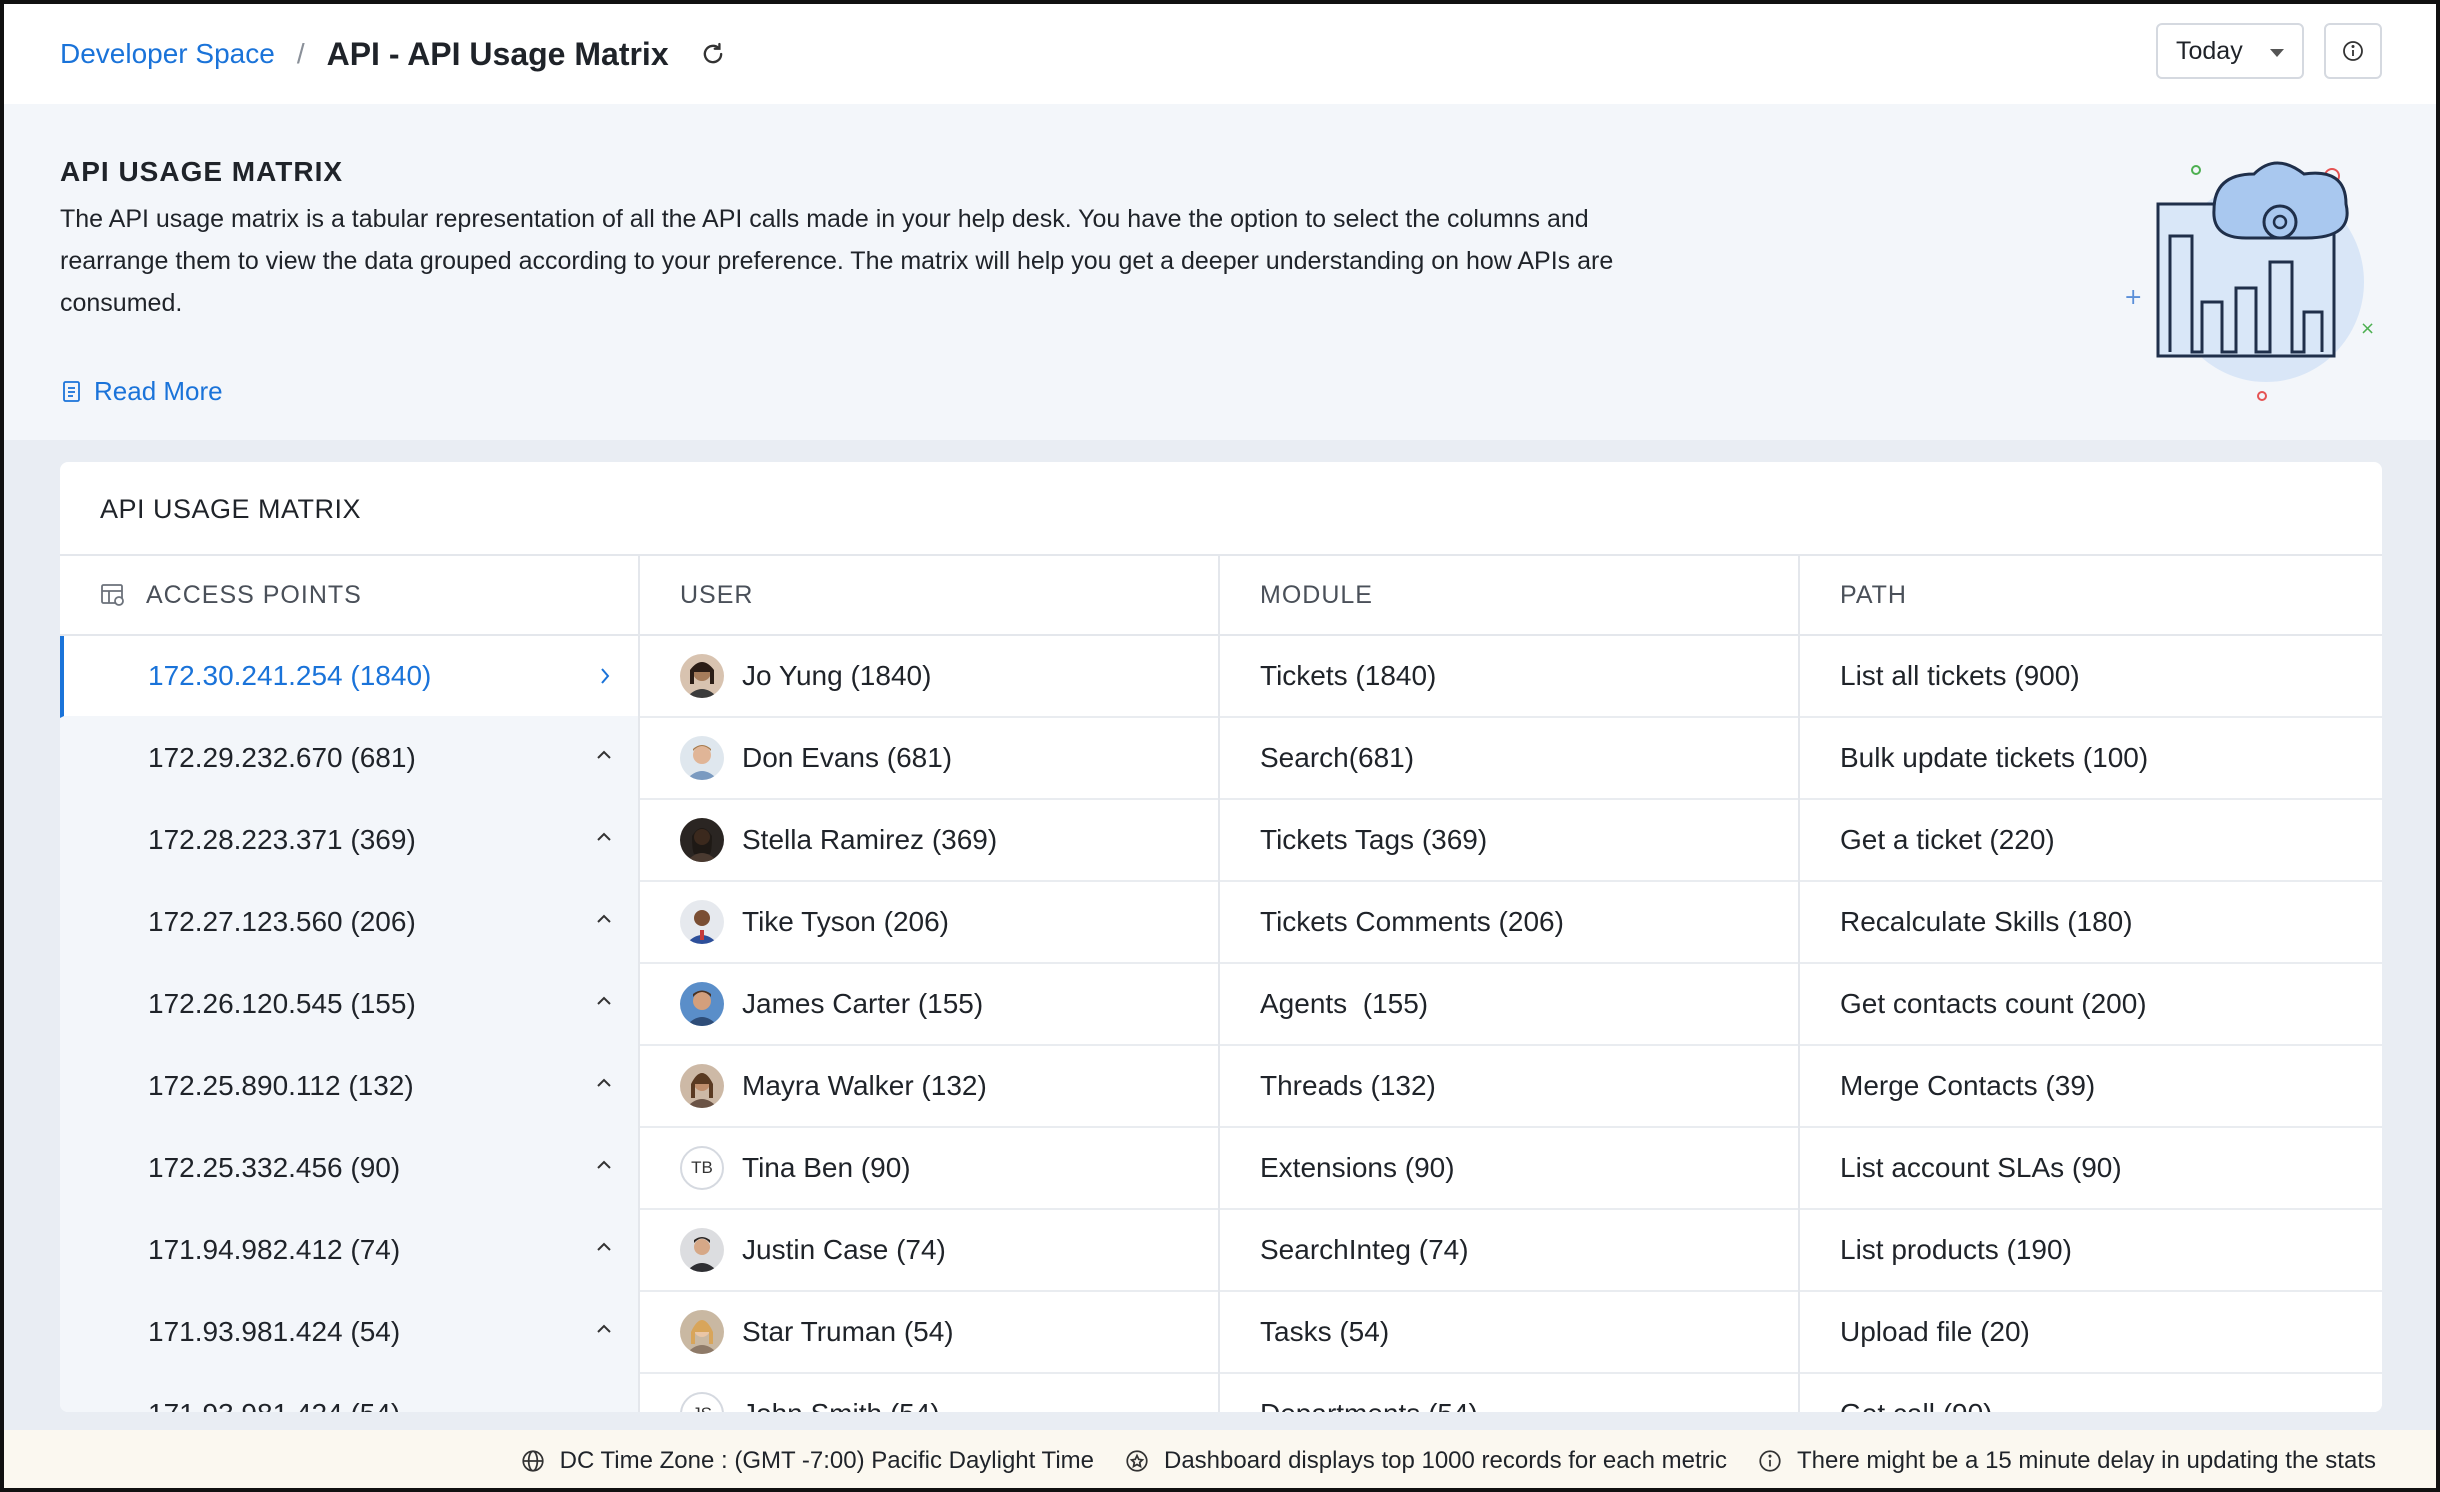 This screenshot has width=2440, height=1492. Describe the element at coordinates (702, 1402) in the screenshot. I see `avatar: JS` at that location.